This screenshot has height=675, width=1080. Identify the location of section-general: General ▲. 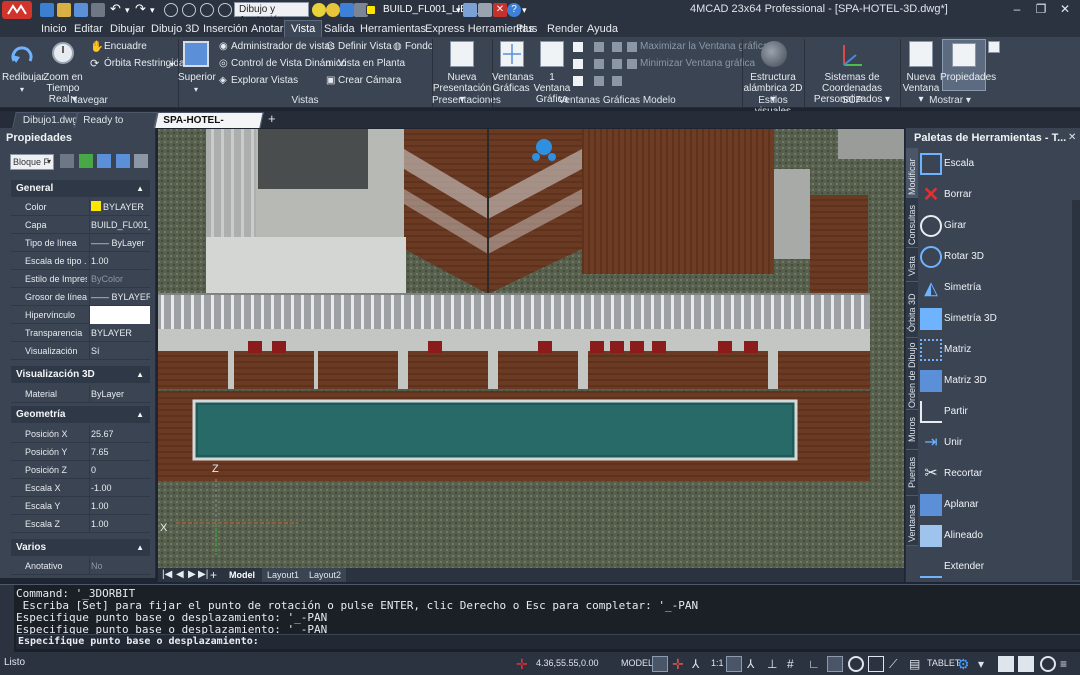
(80, 188).